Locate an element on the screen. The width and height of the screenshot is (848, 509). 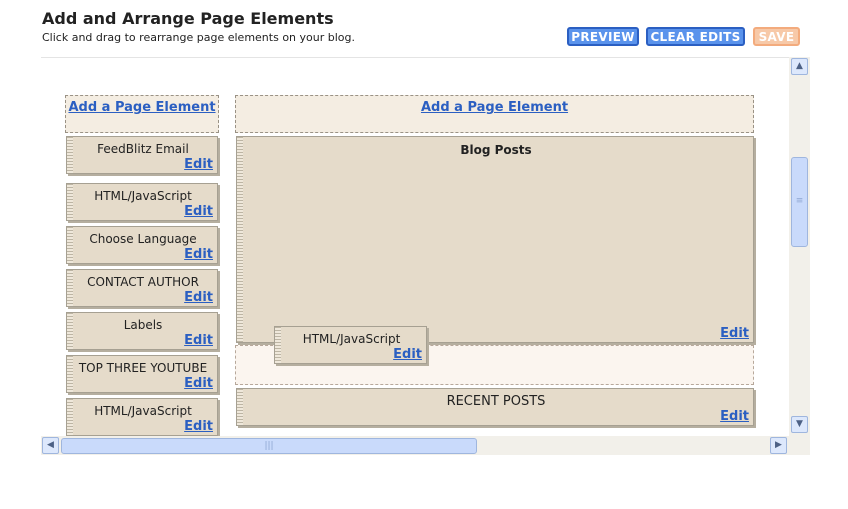
recent-posts-widget: RECENT POSTS Edit is located at coordinates (495, 407).